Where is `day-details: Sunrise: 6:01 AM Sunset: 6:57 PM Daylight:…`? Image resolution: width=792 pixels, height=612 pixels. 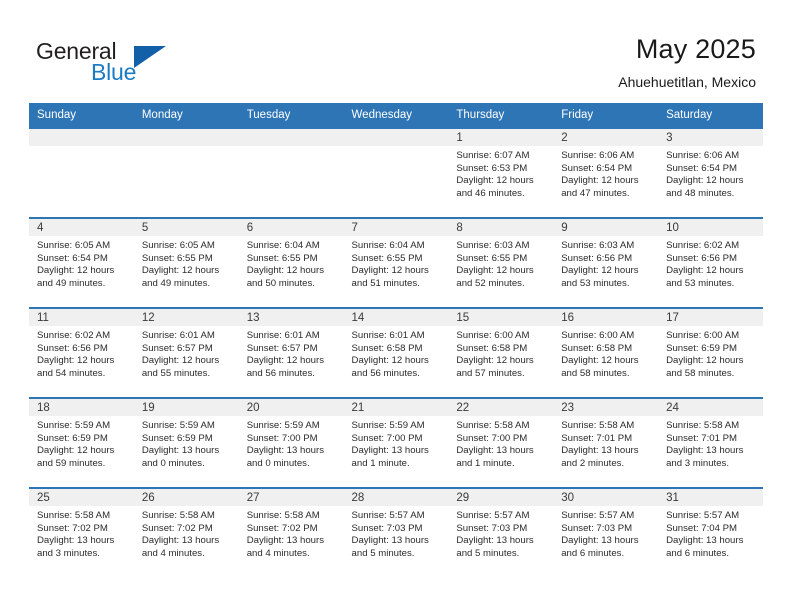
day-details: Sunrise: 6:01 AM Sunset: 6:57 PM Daylight:… is located at coordinates (291, 353).